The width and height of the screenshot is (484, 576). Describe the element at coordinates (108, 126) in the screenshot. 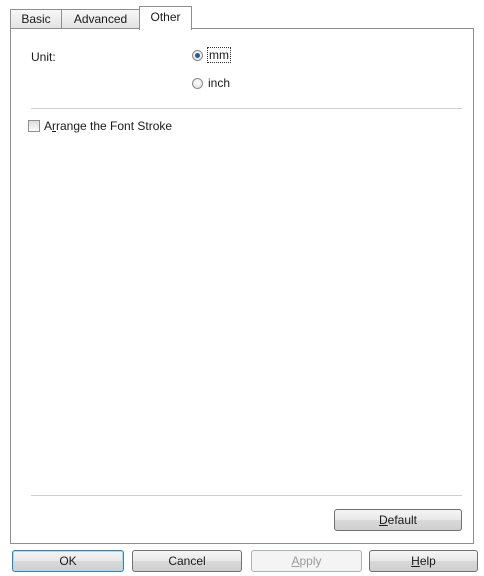

I see `arrange-font-stroke-label: Arrange the Font Stroke` at that location.